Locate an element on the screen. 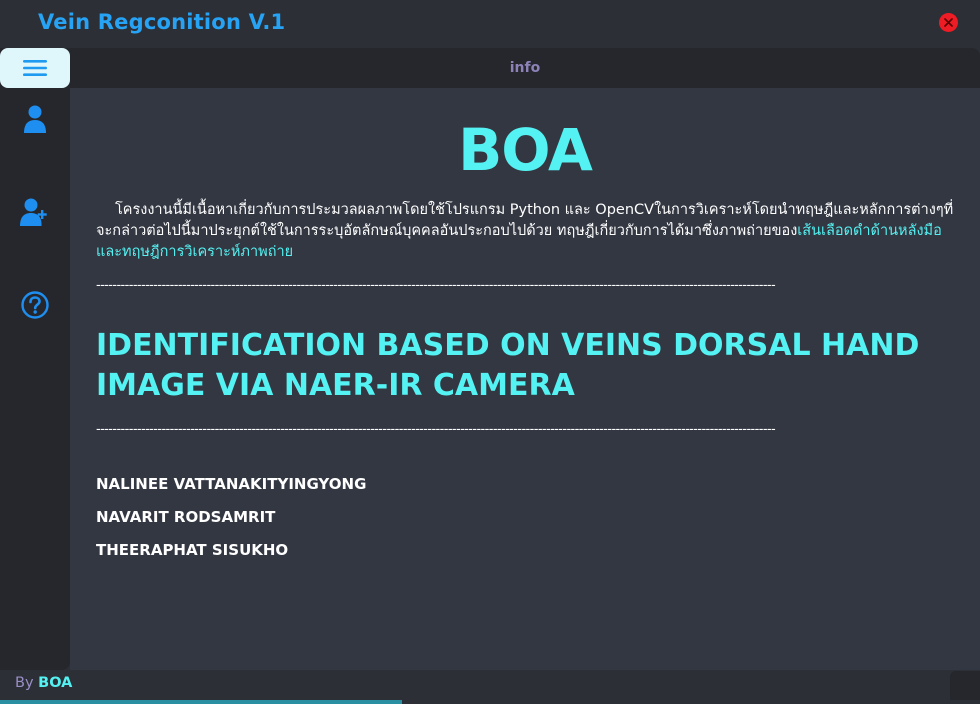 The image size is (980, 704). header-bar: info is located at coordinates (525, 68).